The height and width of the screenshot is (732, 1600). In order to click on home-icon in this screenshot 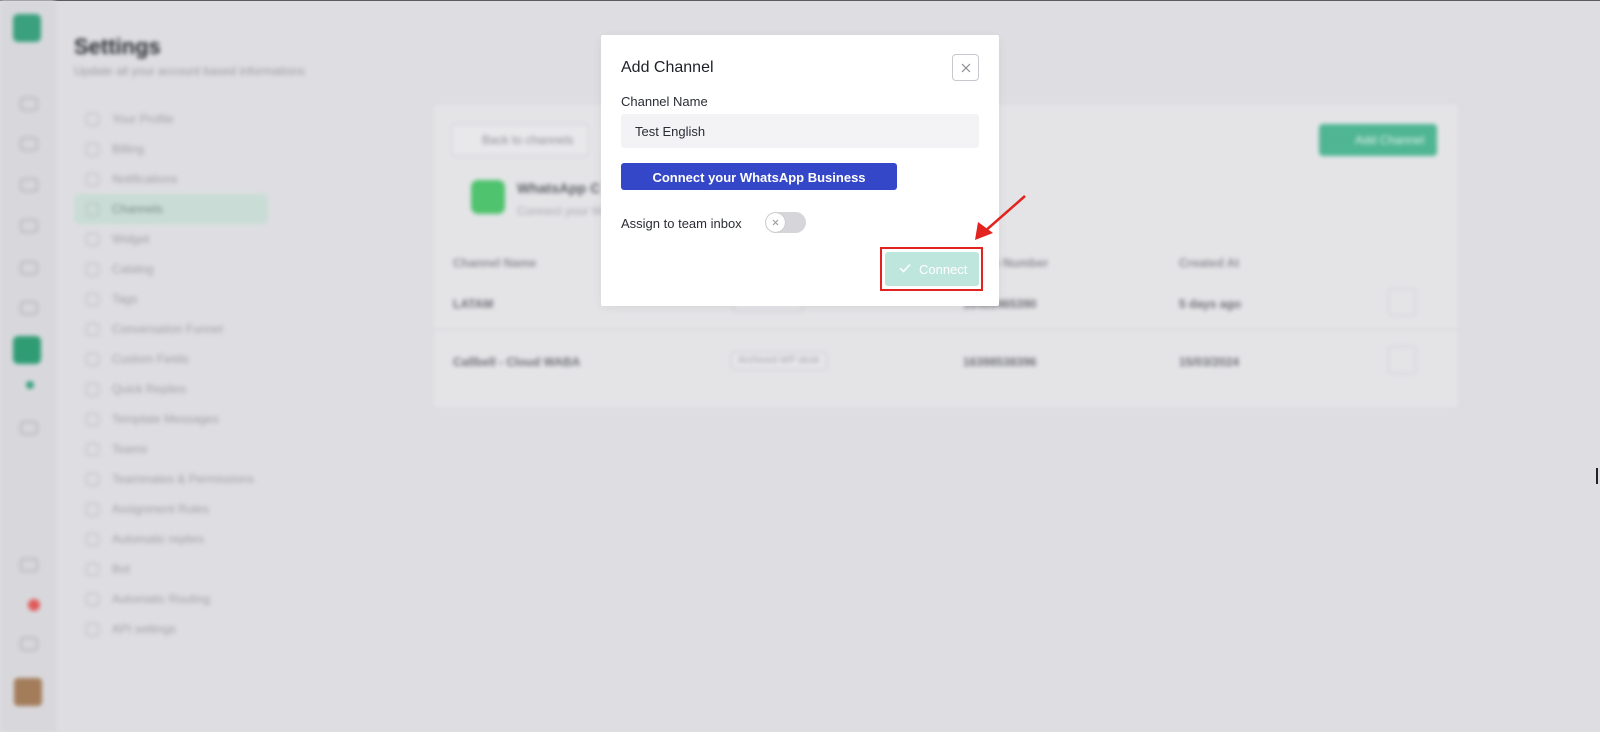, I will do `click(29, 104)`.